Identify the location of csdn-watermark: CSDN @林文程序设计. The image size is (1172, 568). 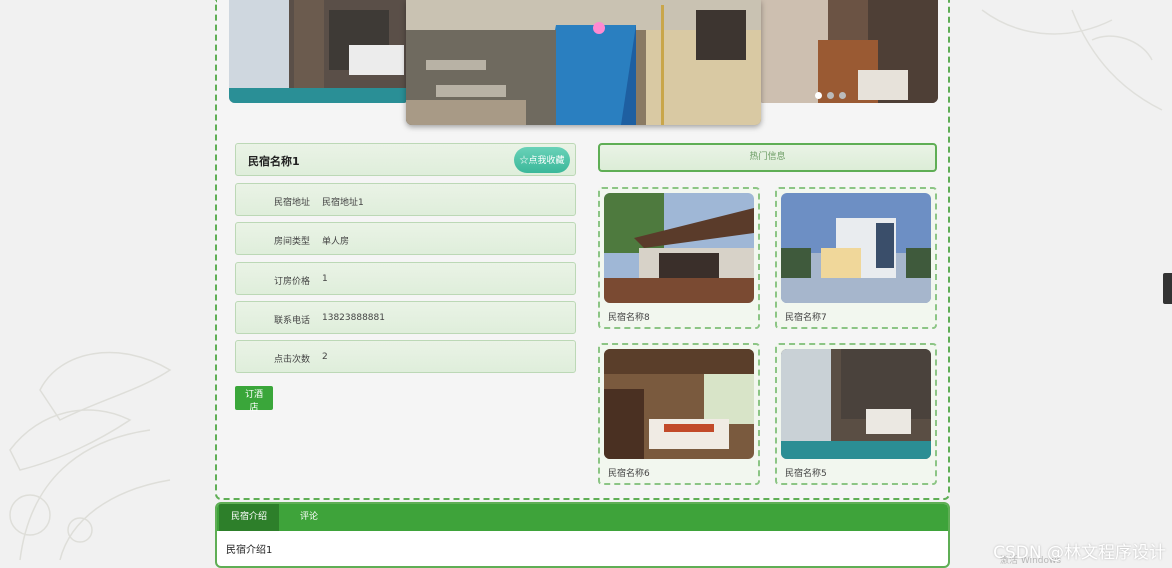
(1079, 553).